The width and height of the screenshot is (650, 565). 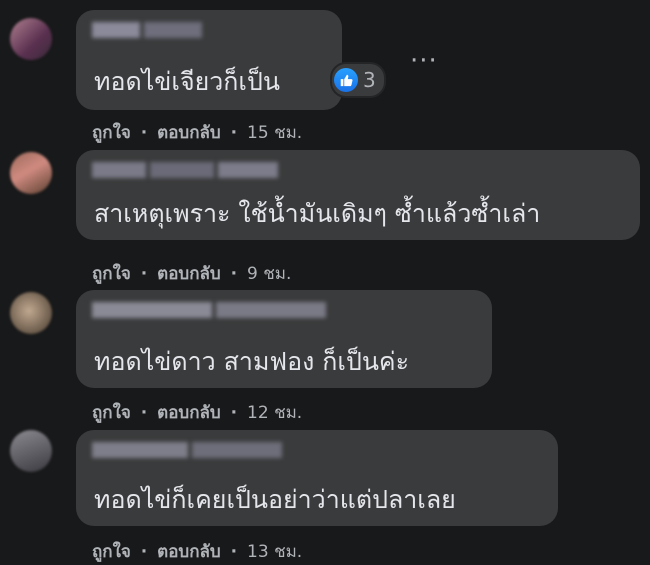 I want to click on reaction-count: 3, so click(x=369, y=80).